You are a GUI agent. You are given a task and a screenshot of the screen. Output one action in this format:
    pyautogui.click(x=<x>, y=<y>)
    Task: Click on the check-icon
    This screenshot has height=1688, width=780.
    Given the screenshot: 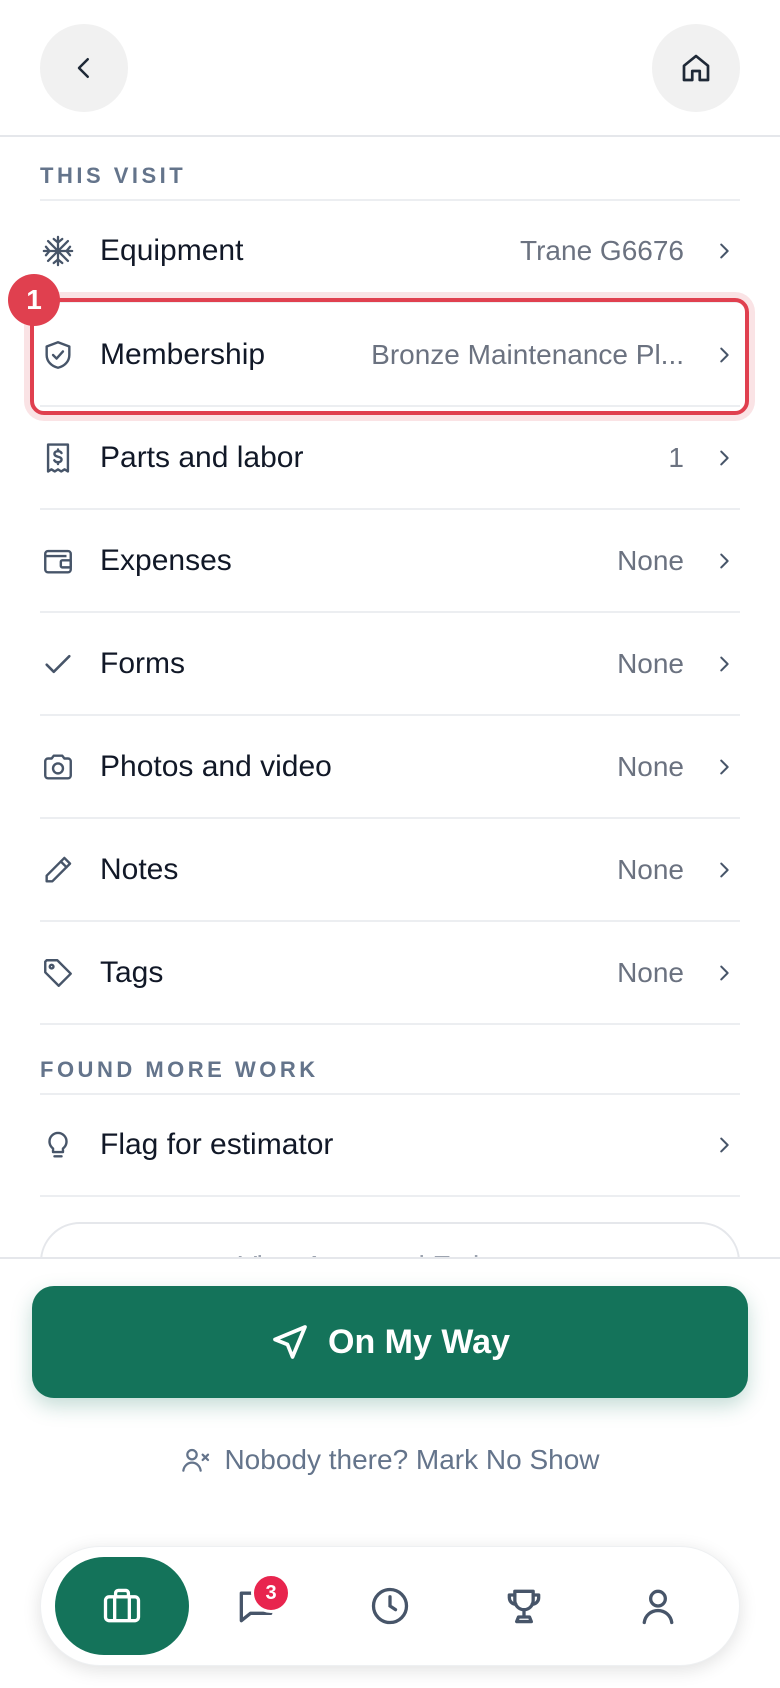 What is the action you would take?
    pyautogui.click(x=58, y=664)
    